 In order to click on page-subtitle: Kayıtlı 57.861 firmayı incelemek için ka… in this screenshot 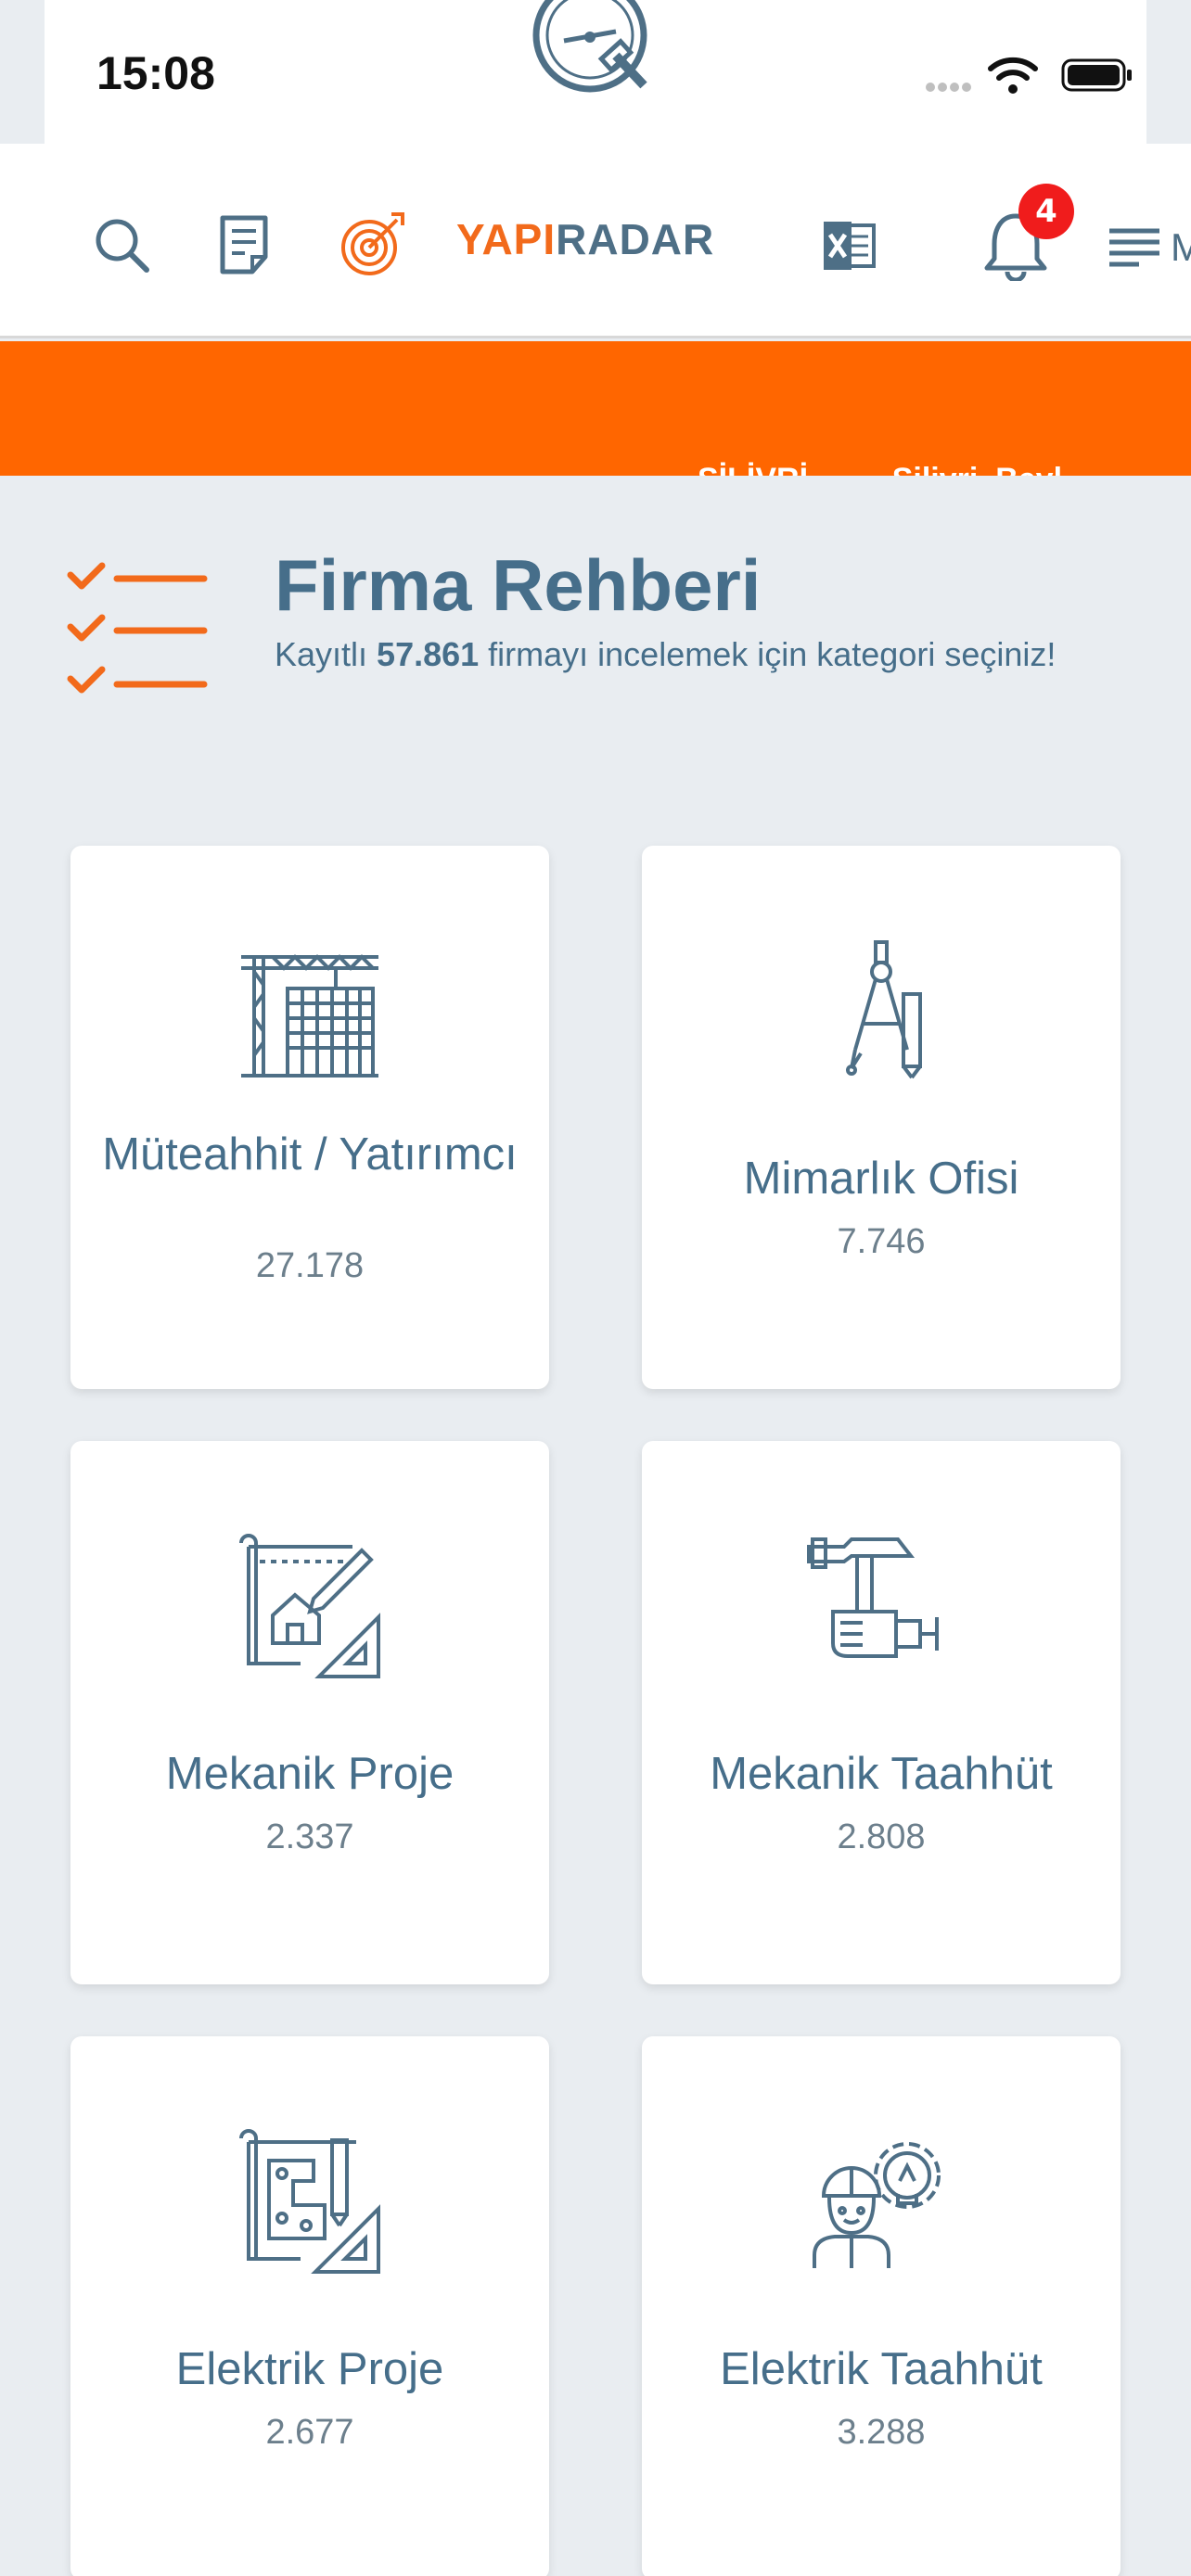, I will do `click(666, 654)`.